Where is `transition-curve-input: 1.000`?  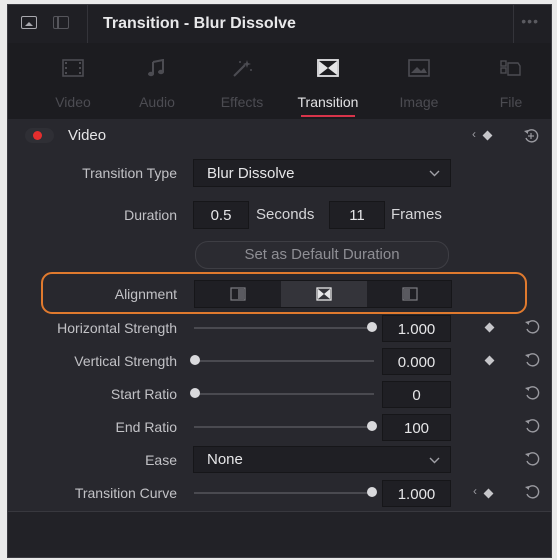
transition-curve-input: 1.000 is located at coordinates (416, 493).